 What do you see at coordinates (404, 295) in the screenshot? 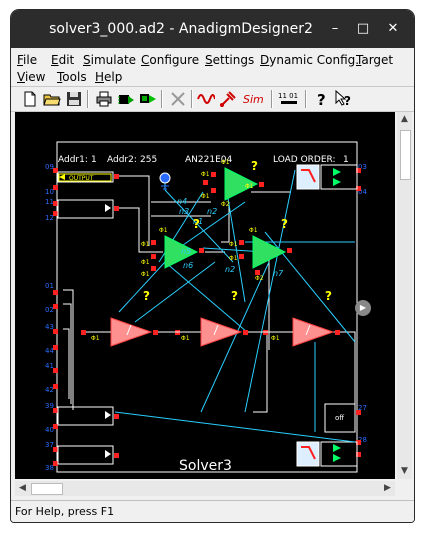
I see `vertical-scrollbar: ▲ ▼` at bounding box center [404, 295].